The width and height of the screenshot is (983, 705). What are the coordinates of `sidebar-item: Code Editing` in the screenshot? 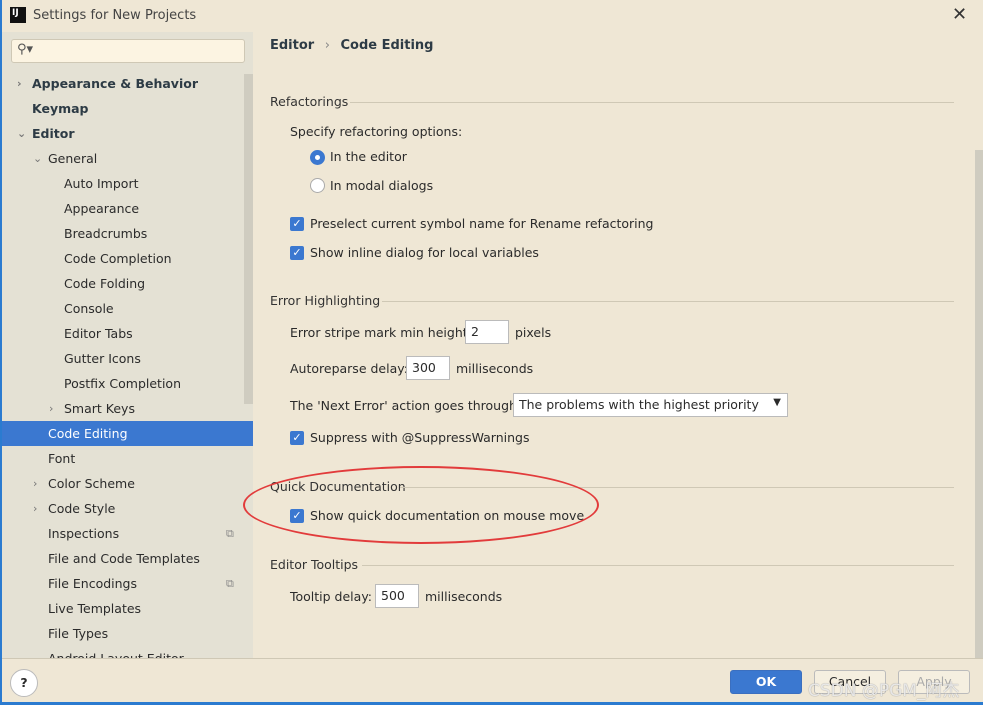 It's located at (127, 433).